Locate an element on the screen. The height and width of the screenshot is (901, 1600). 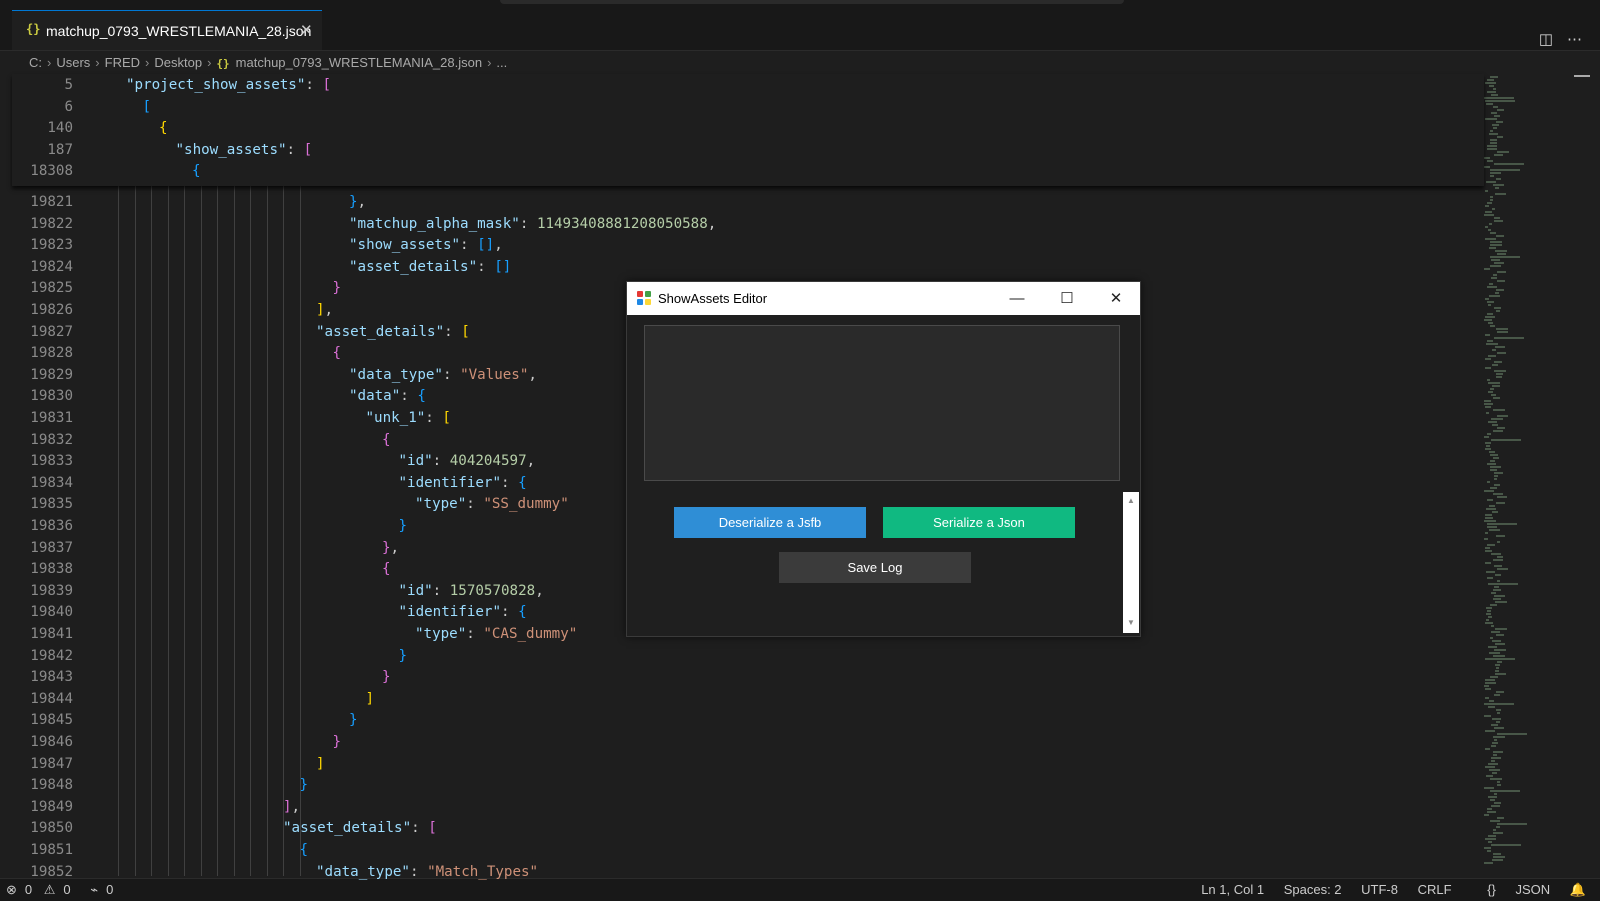
code-text: "id": 404204597, is located at coordinates (467, 461).